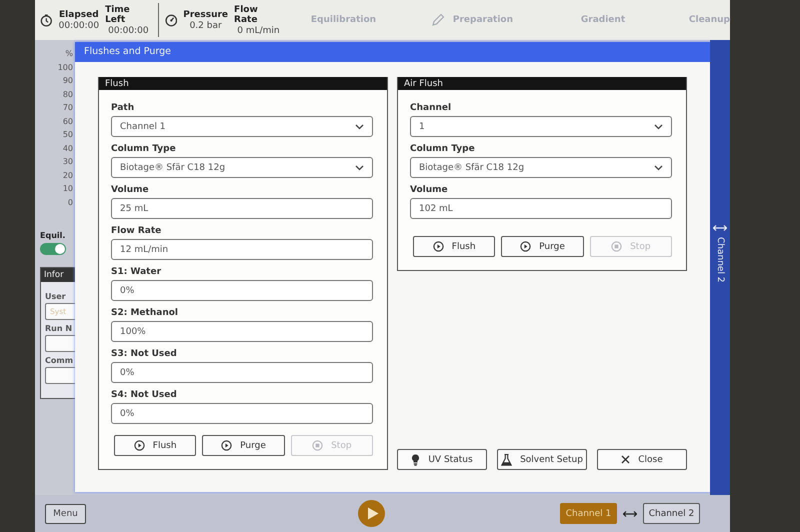 The height and width of the screenshot is (532, 800). What do you see at coordinates (542, 459) in the screenshot?
I see `action-button: Solvent Setup` at bounding box center [542, 459].